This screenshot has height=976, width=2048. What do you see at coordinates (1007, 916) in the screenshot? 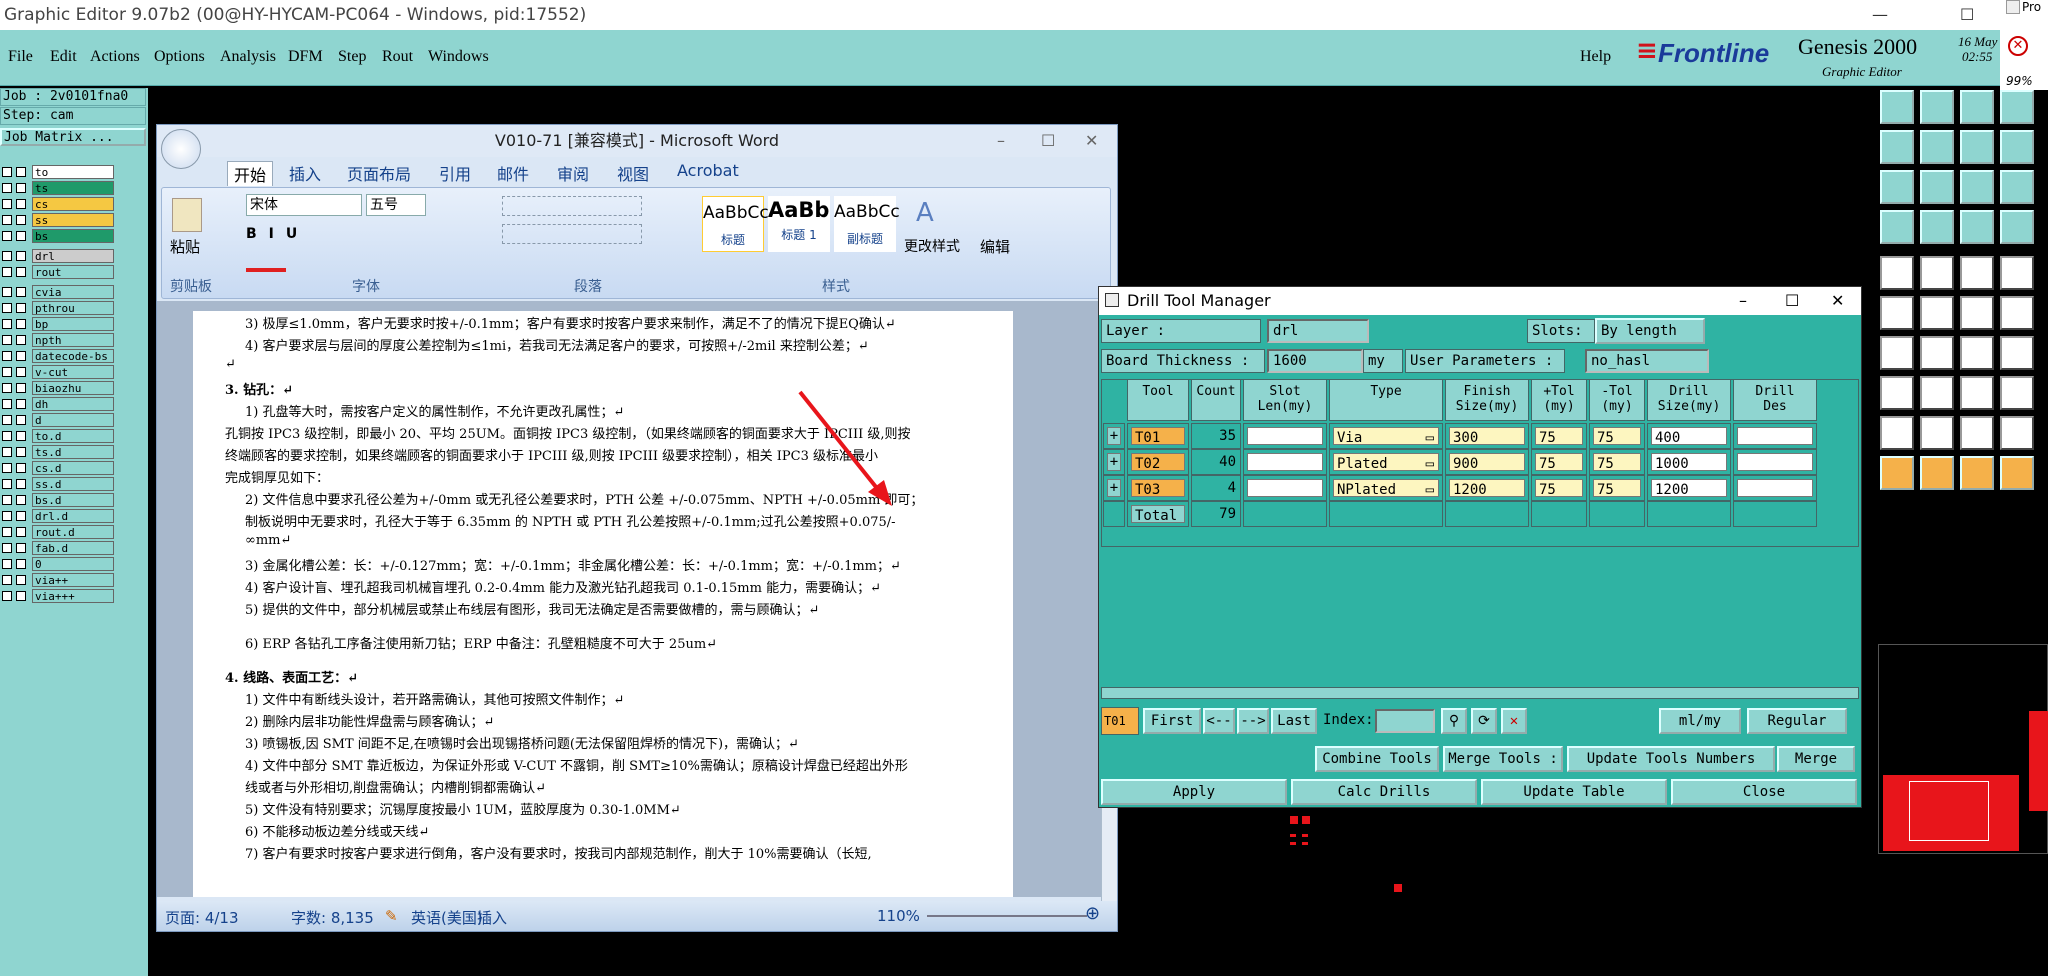
I see `zoom-slider` at bounding box center [1007, 916].